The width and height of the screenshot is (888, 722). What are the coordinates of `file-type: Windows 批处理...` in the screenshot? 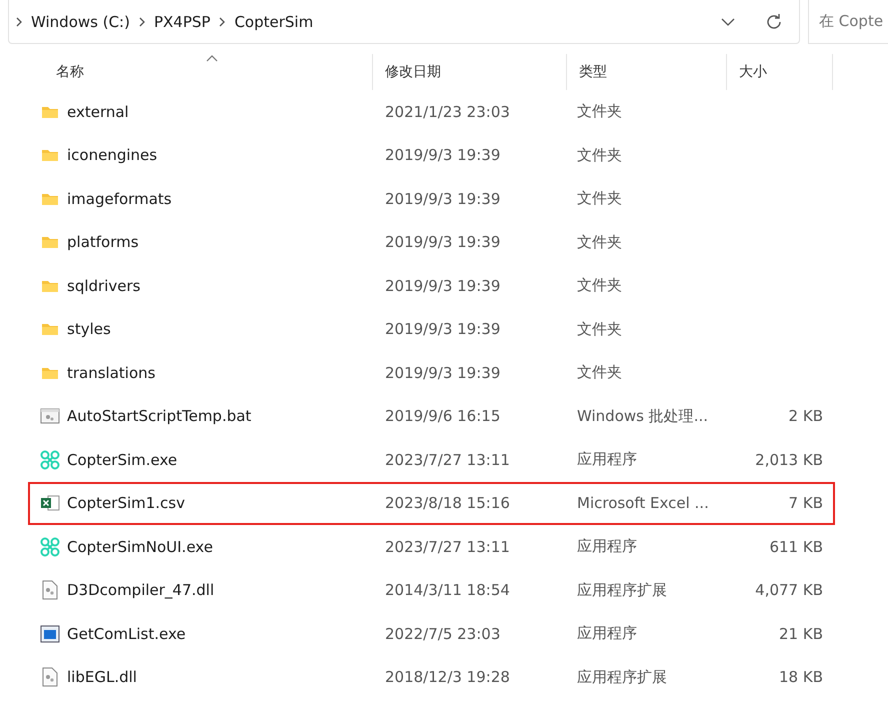 It's located at (643, 416).